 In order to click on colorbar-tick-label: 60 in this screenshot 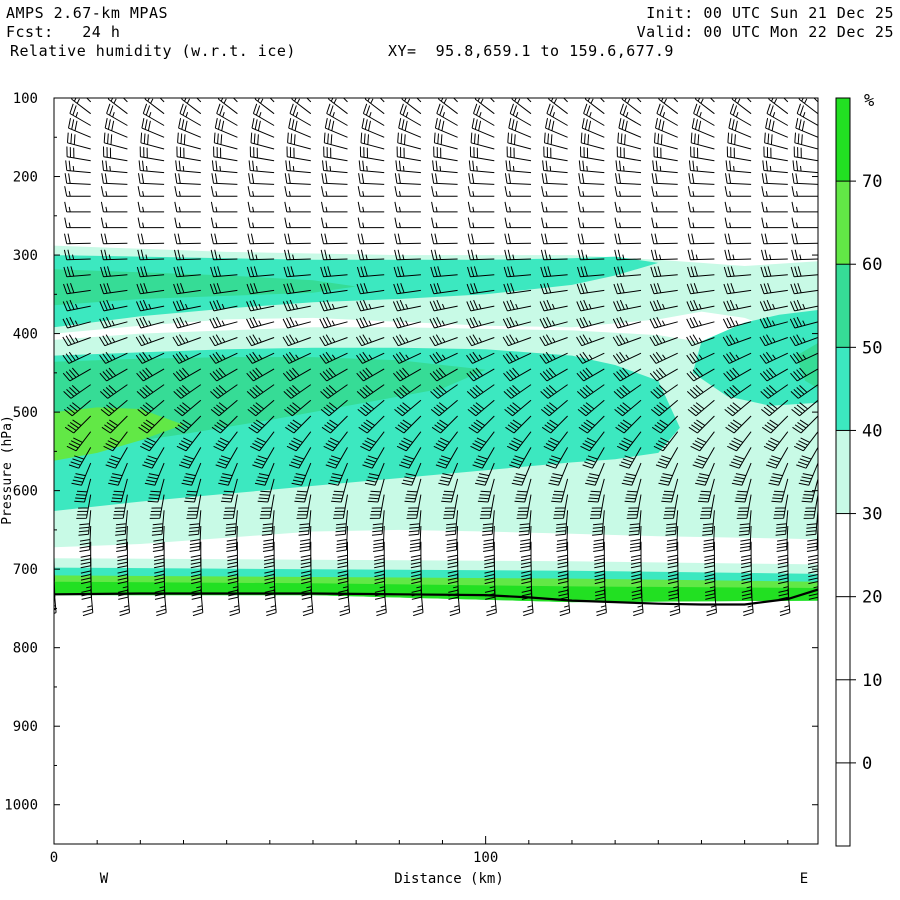, I will do `click(872, 265)`.